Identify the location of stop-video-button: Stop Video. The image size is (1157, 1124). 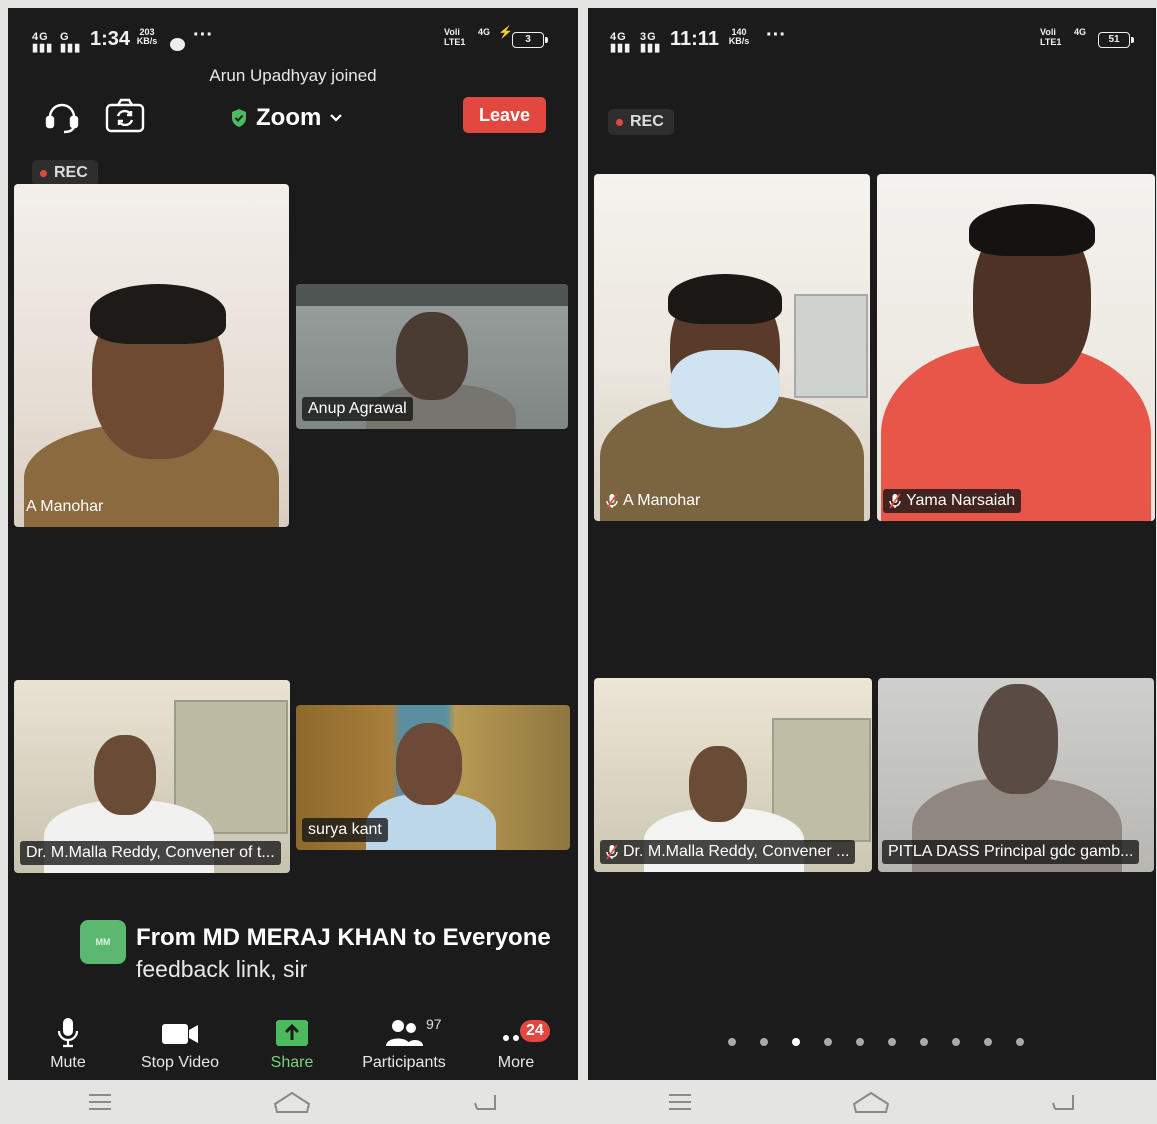
(180, 1044).